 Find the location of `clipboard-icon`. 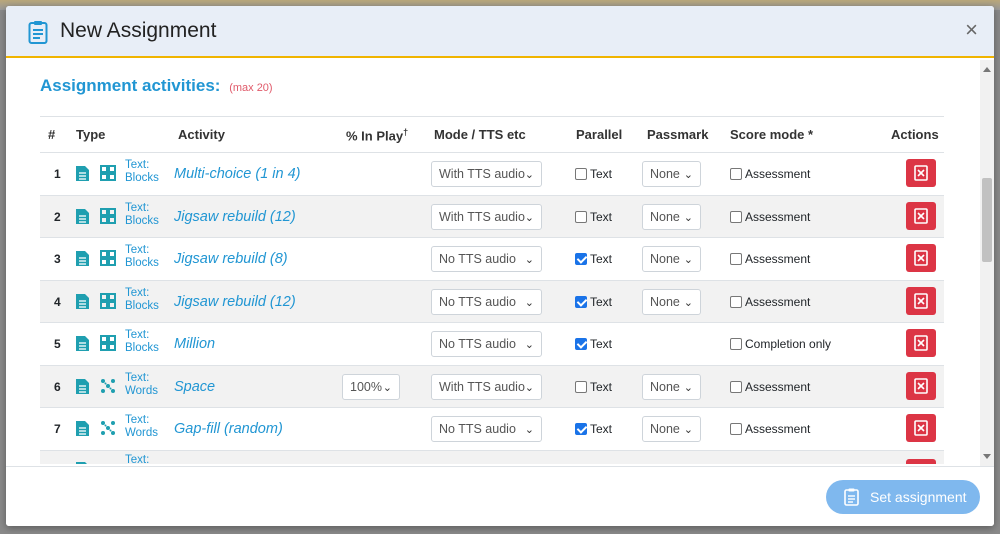

clipboard-icon is located at coordinates (38, 32).